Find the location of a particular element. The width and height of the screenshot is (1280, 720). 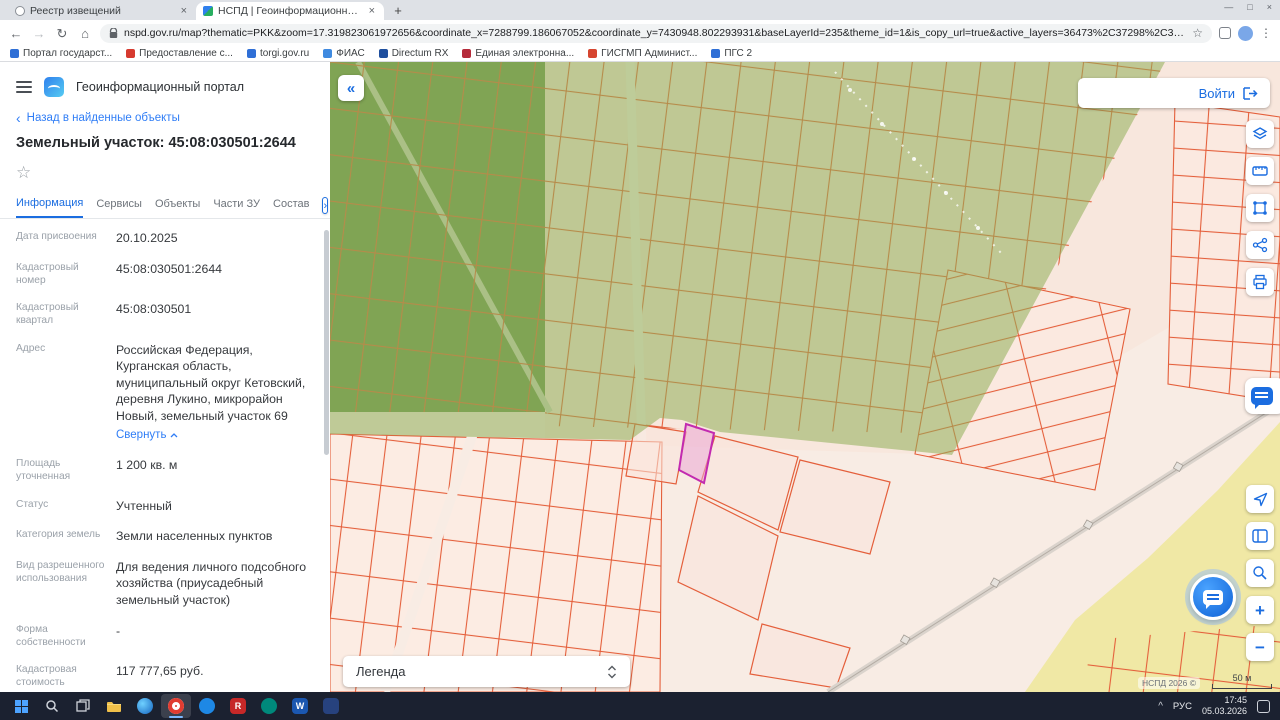

tabs-next-button: › is located at coordinates (325, 205).